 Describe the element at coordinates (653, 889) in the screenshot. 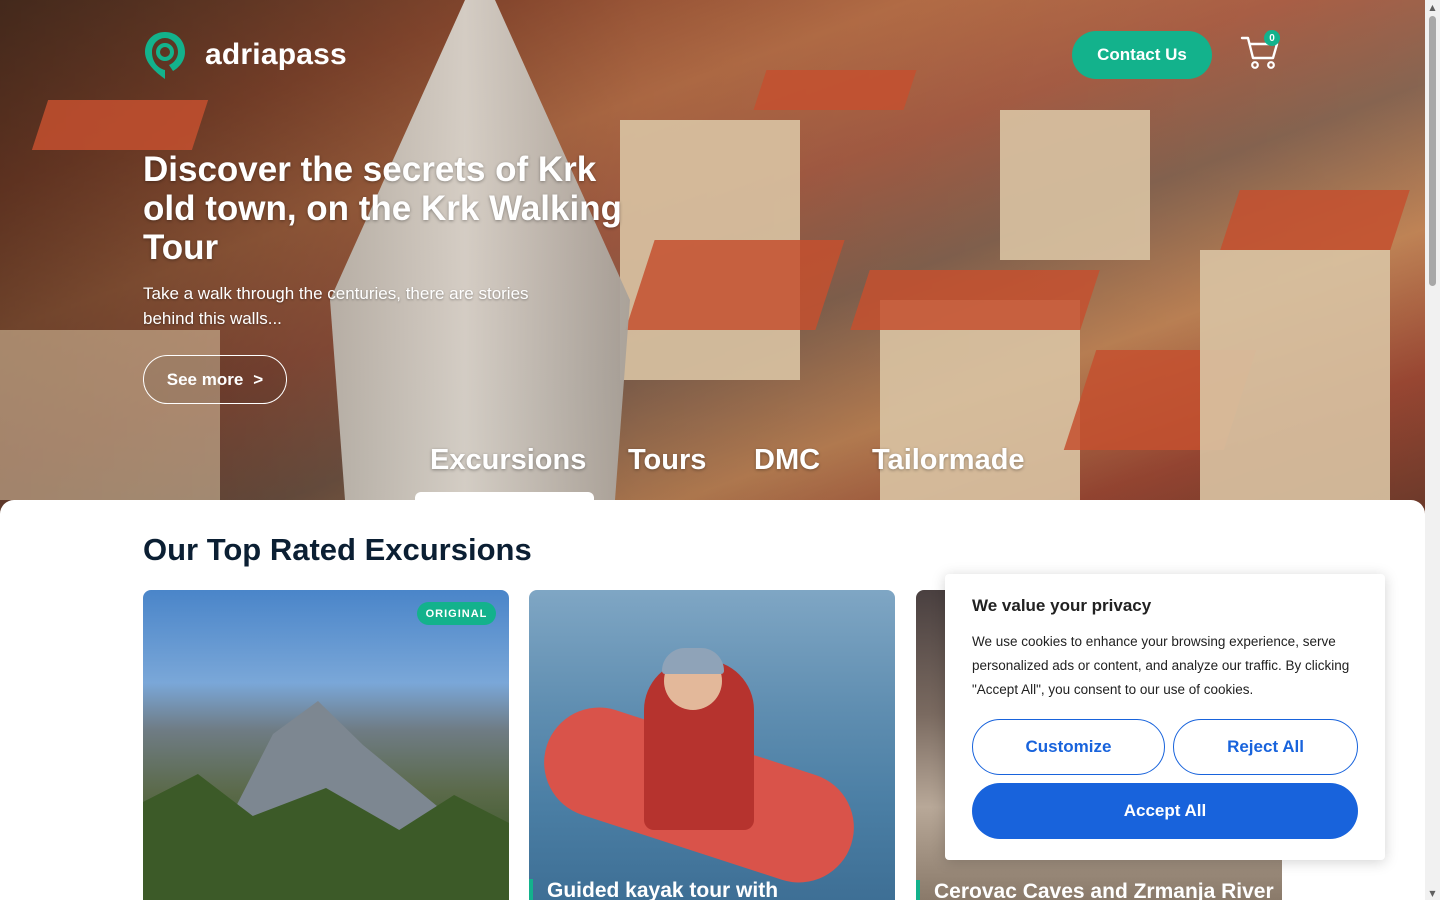

I see `card-title: Guided kayak tour with` at that location.